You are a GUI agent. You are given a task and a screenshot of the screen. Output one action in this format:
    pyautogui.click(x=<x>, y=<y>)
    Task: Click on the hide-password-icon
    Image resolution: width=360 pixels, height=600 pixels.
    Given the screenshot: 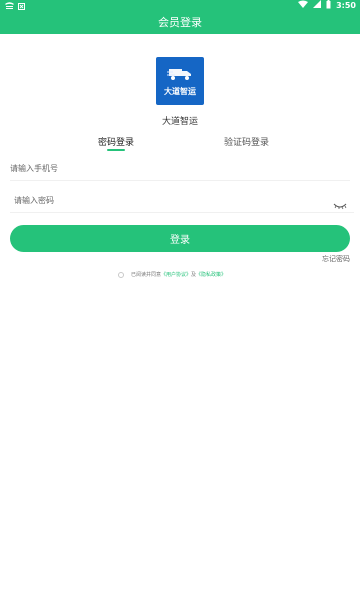 What is the action you would take?
    pyautogui.click(x=340, y=202)
    